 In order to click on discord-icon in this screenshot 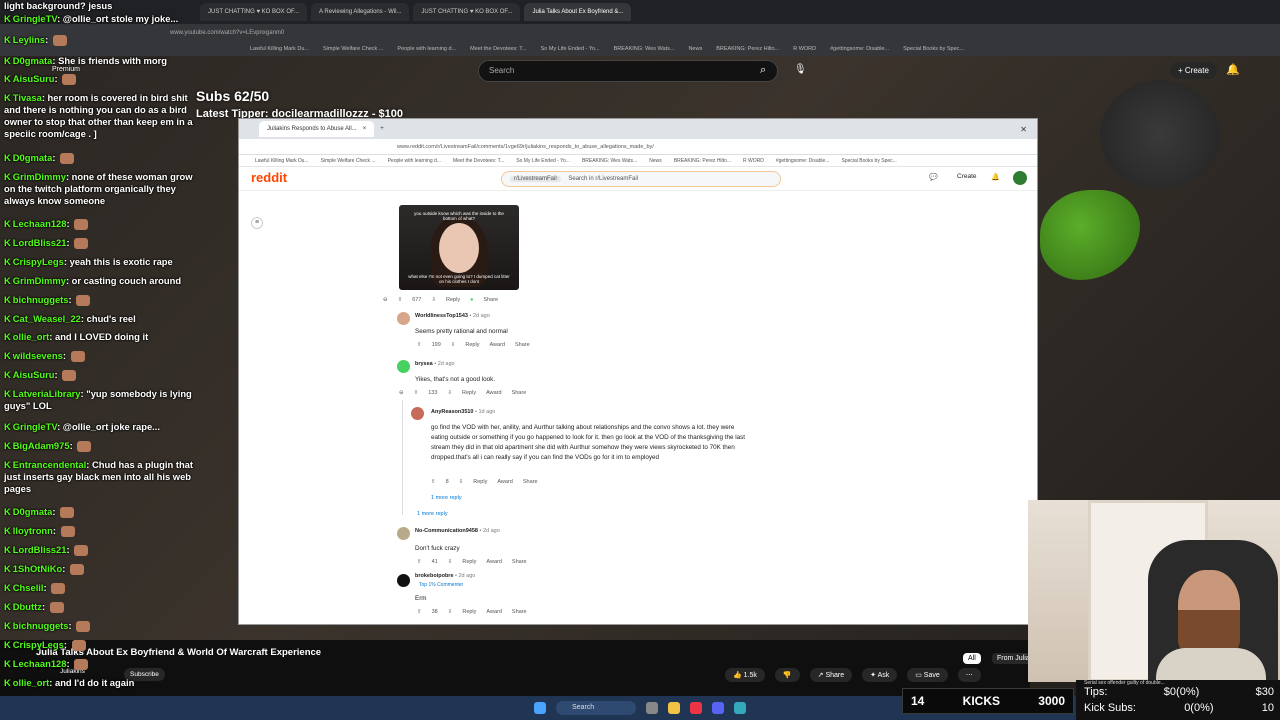, I will do `click(718, 708)`.